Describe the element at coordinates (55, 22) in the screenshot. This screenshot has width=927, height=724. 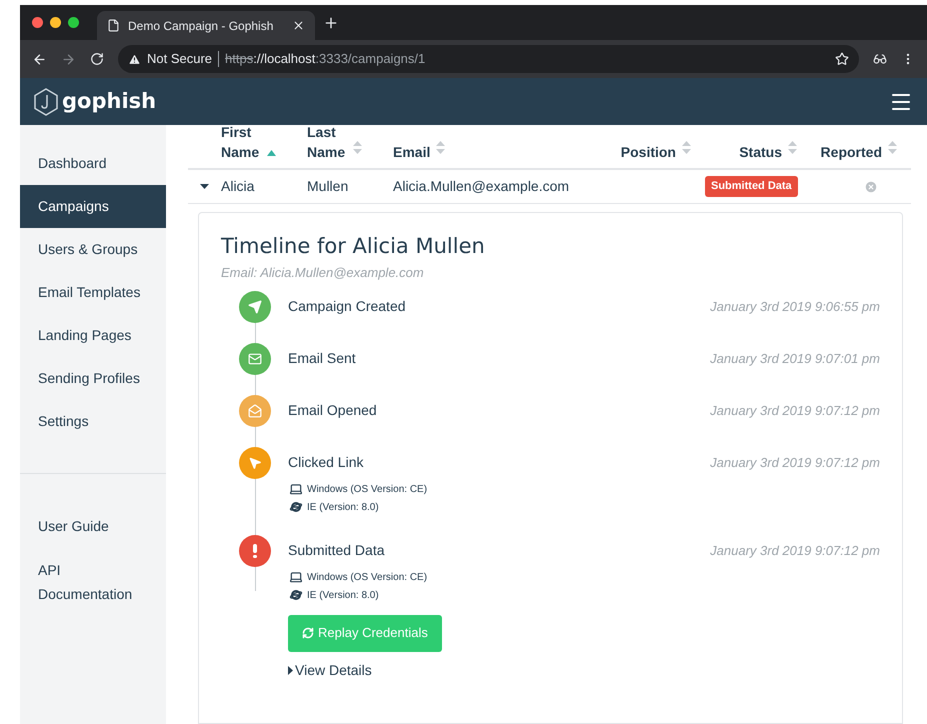
I see `minimize-window-icon` at that location.